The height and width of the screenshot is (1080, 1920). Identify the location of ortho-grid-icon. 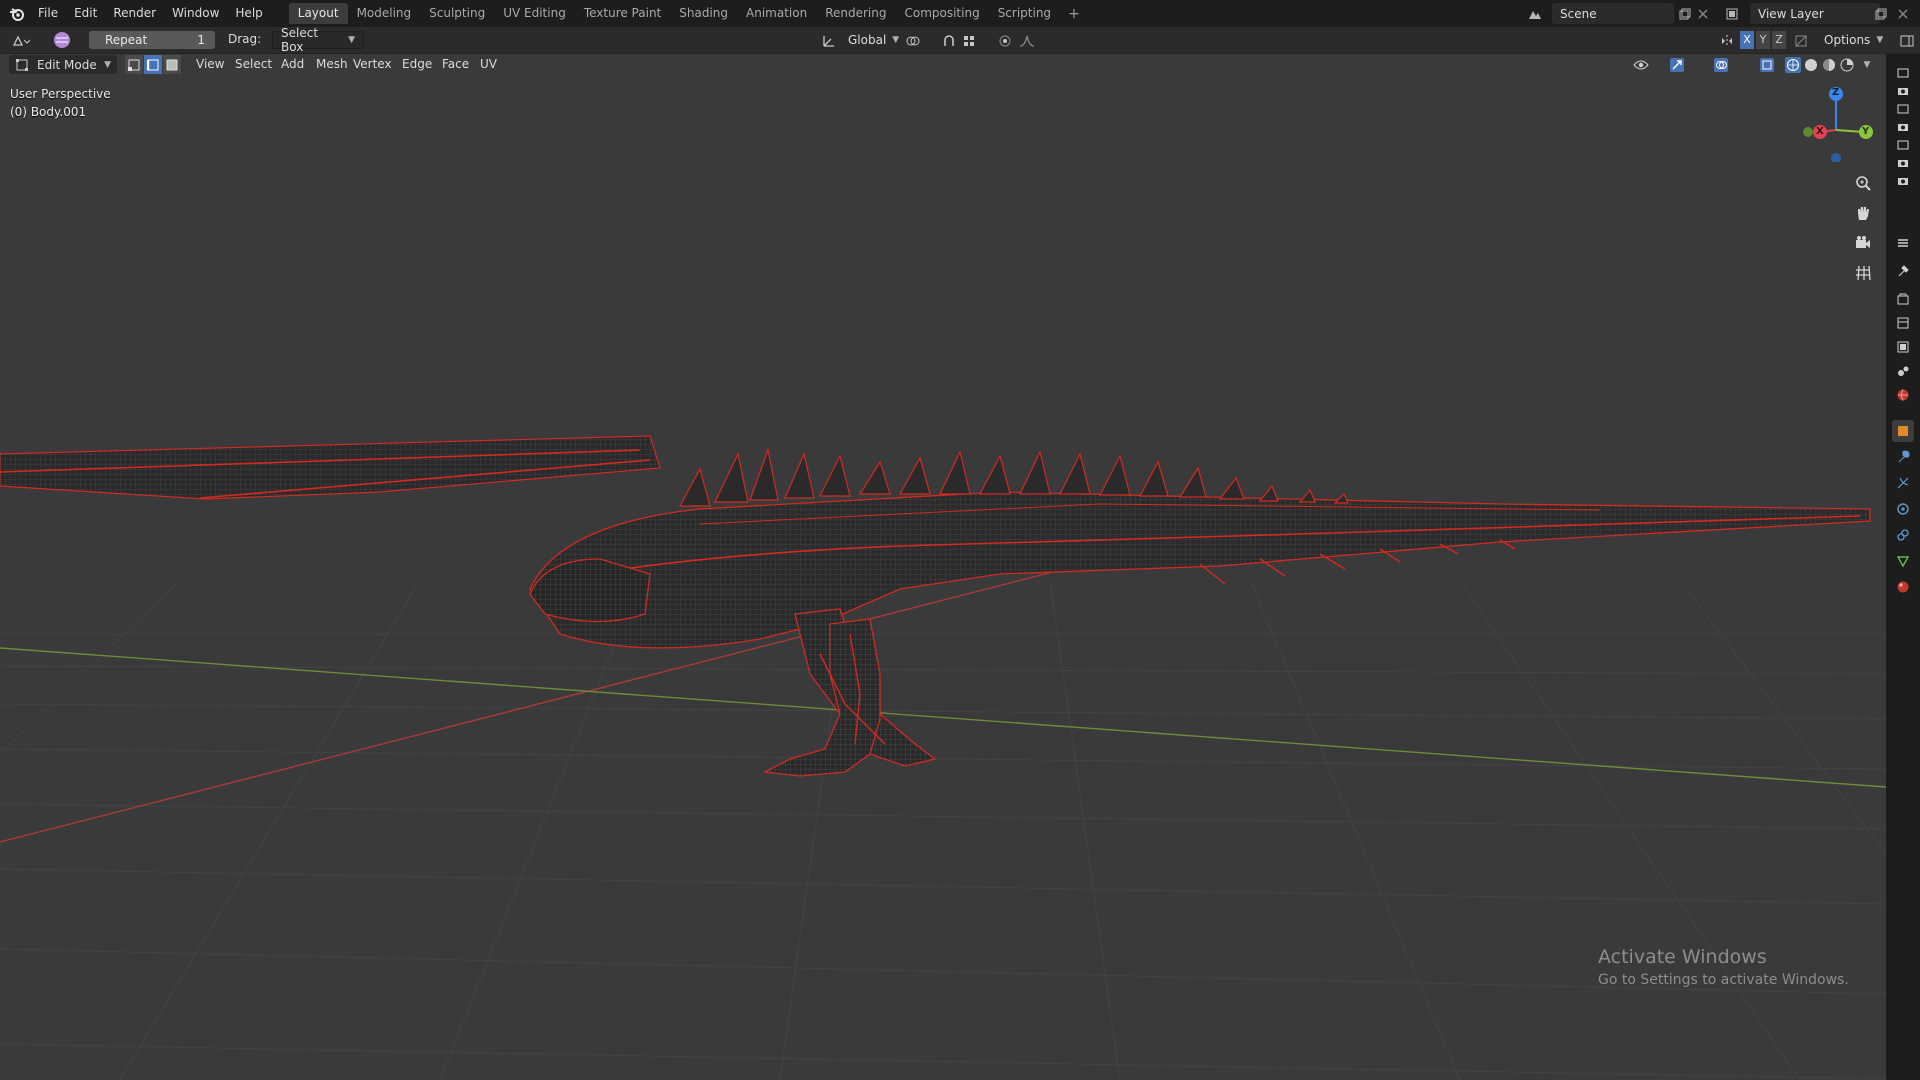
(1863, 273).